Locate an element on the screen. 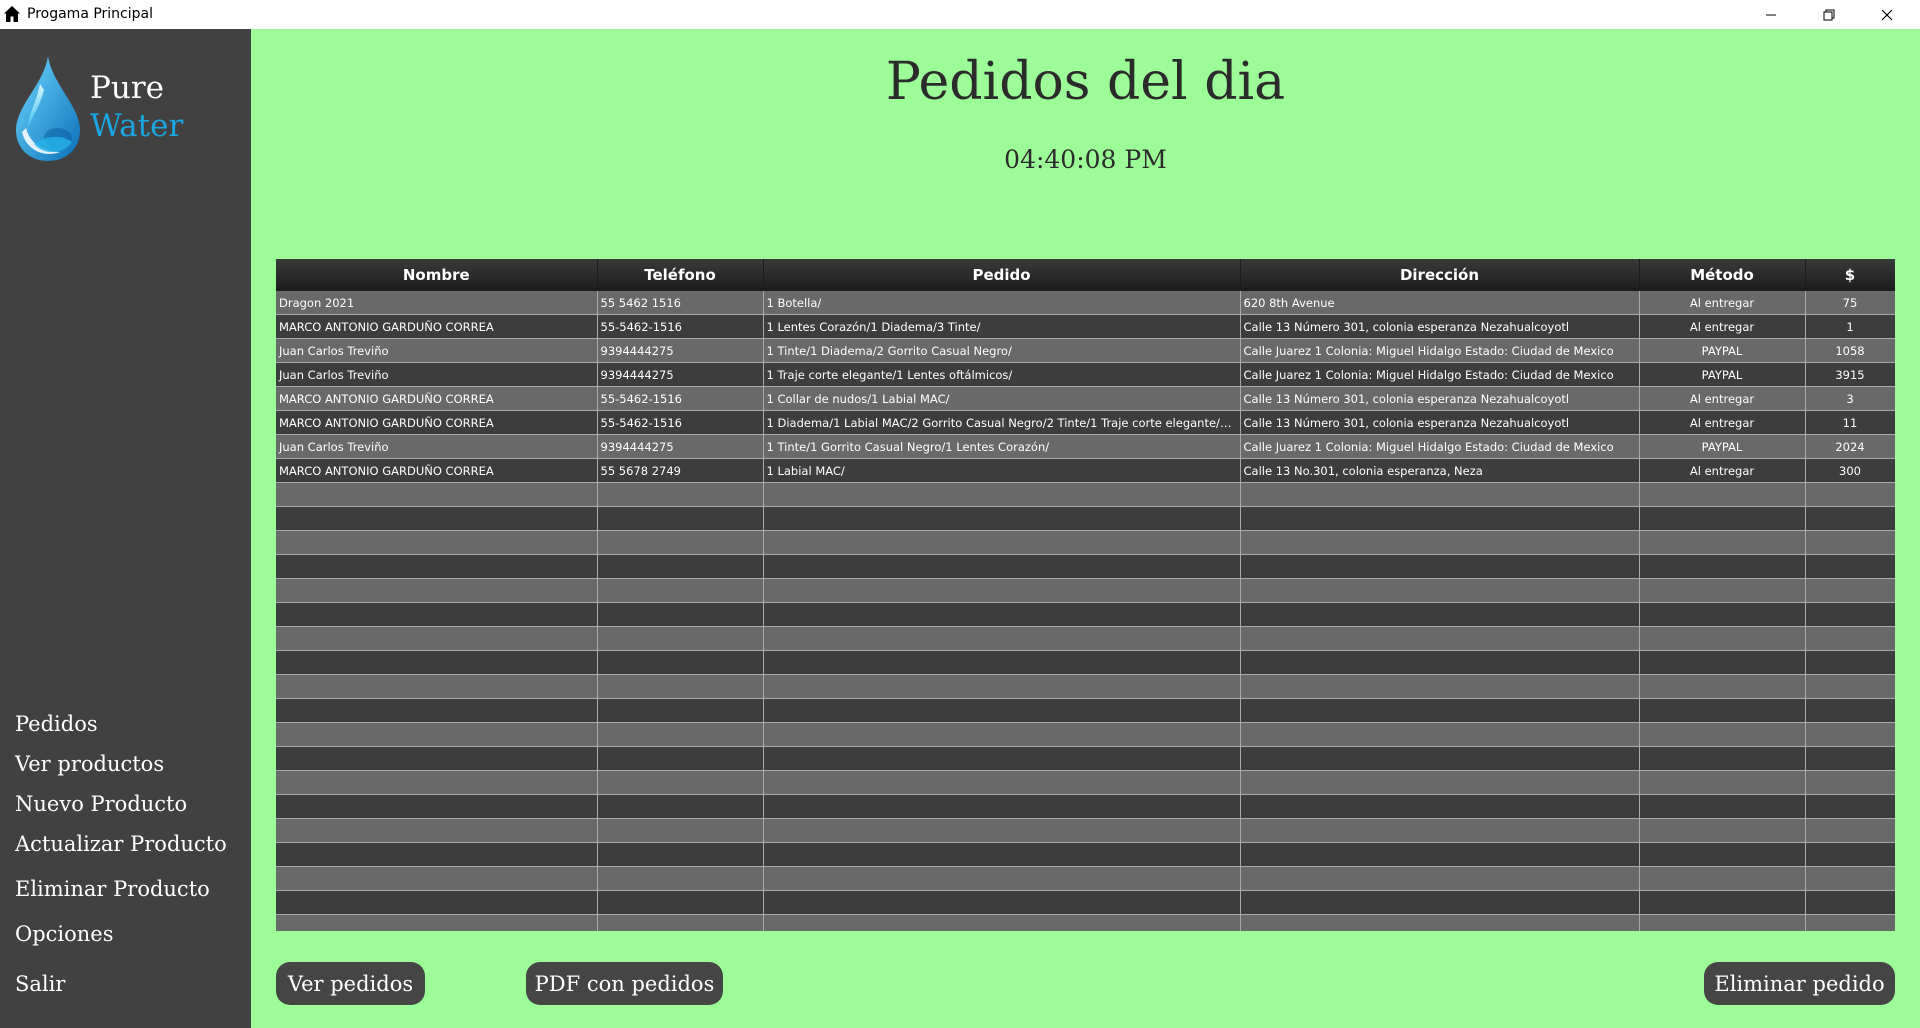 The height and width of the screenshot is (1028, 1920). column-header-total: $ is located at coordinates (1850, 275).